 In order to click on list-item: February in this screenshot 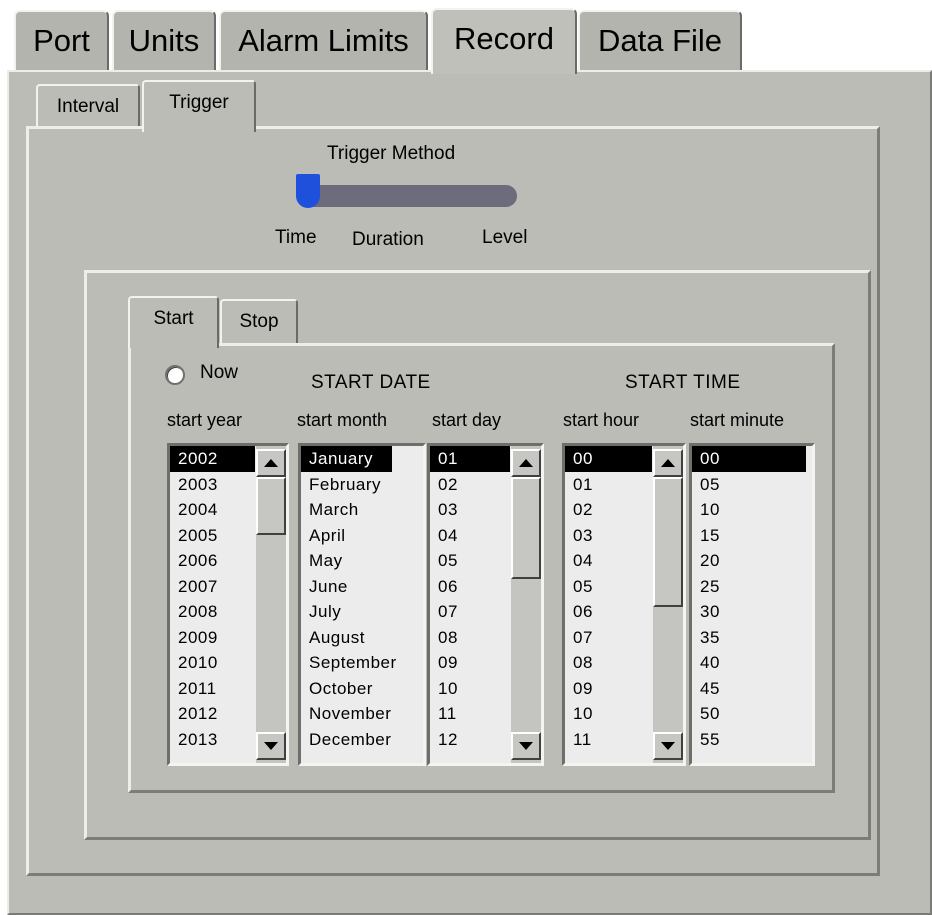, I will do `click(346, 485)`.